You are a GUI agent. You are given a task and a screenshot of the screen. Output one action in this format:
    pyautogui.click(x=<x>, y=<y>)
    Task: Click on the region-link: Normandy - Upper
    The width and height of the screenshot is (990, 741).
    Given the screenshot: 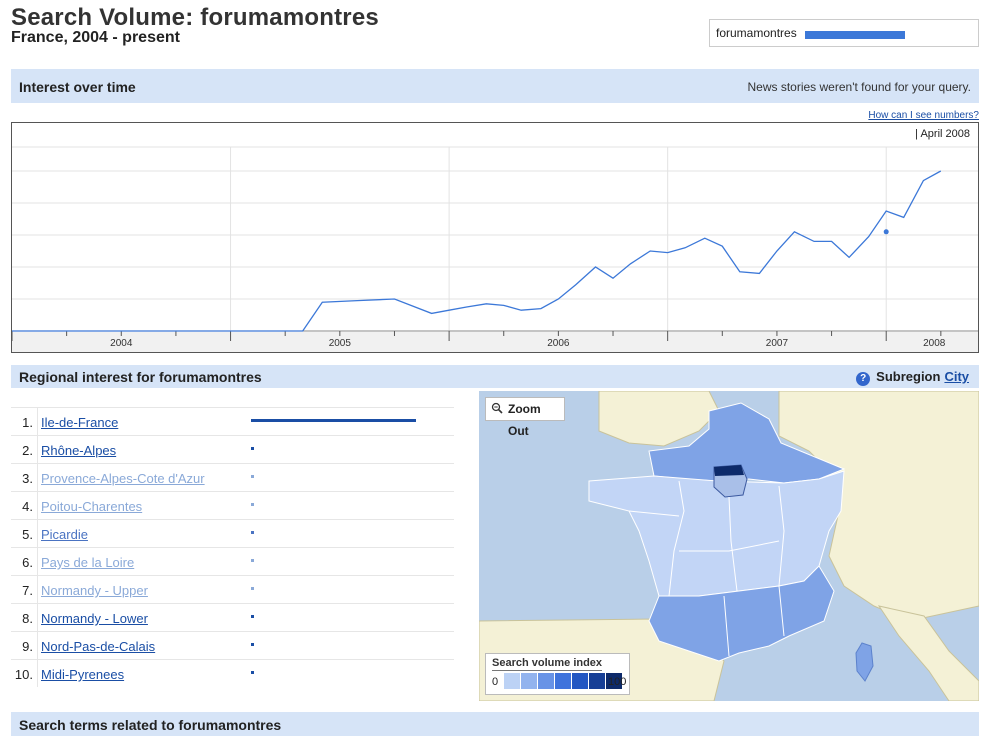 What is the action you would take?
    pyautogui.click(x=94, y=590)
    